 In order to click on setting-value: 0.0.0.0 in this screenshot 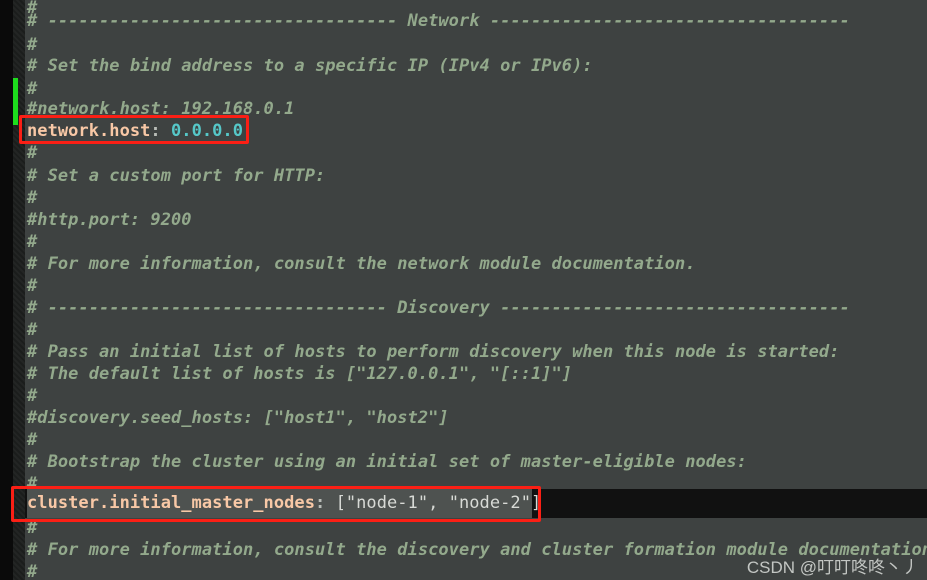, I will do `click(201, 131)`.